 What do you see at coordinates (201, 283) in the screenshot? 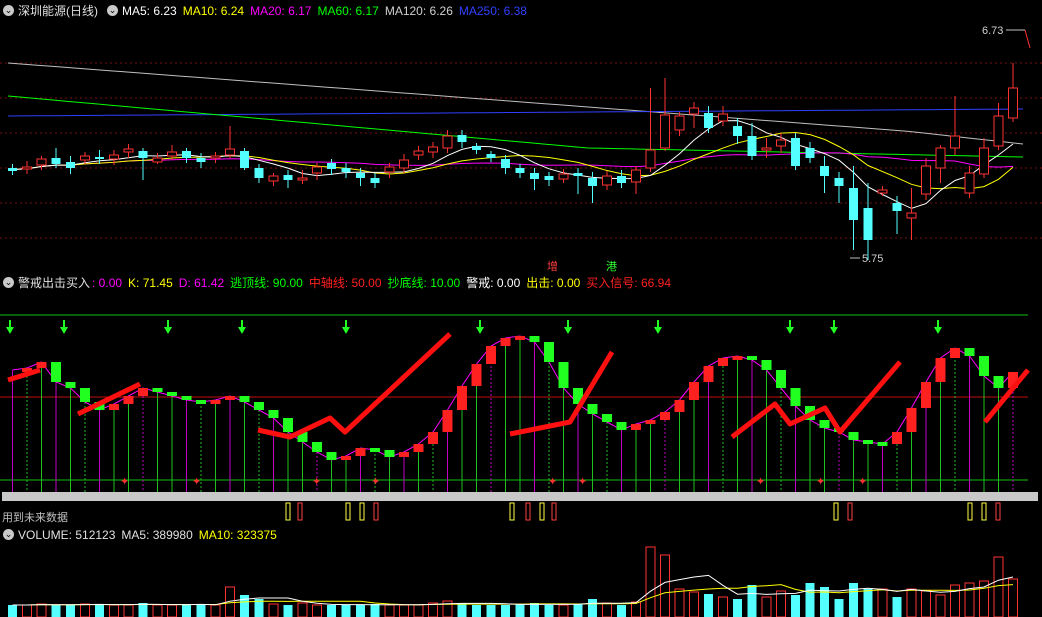
I see `indicator-d: D: 61.42` at bounding box center [201, 283].